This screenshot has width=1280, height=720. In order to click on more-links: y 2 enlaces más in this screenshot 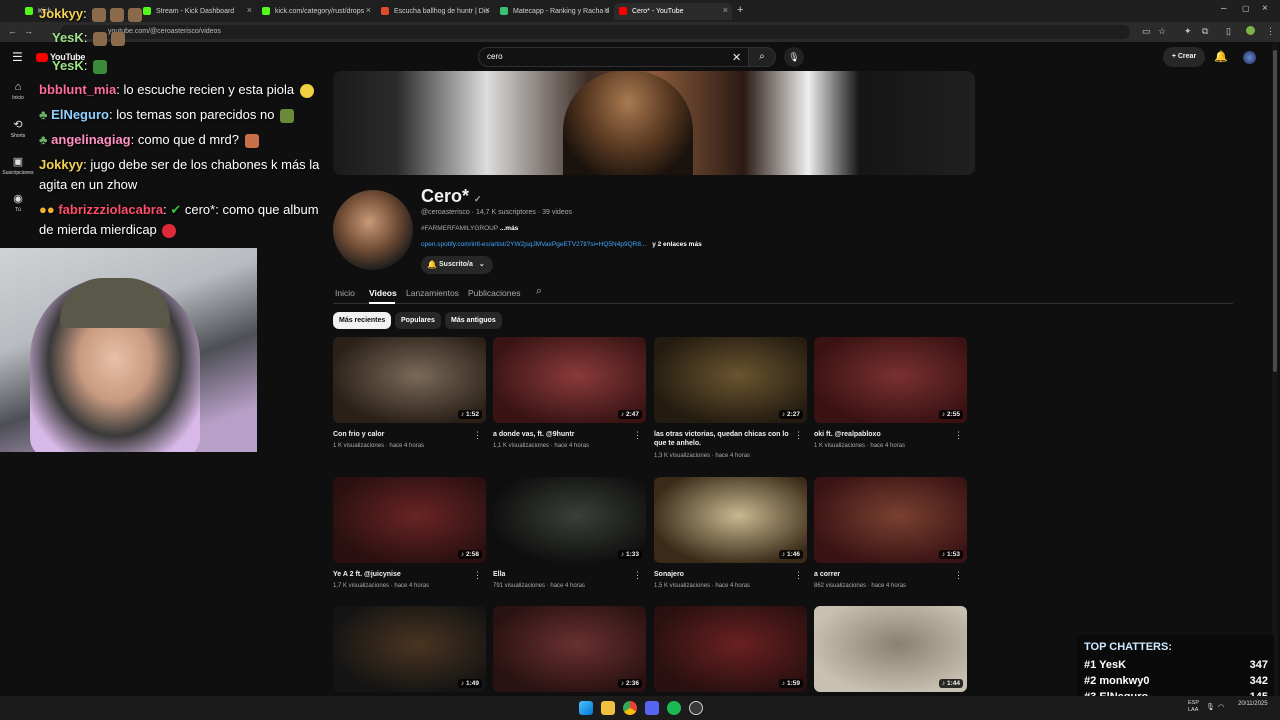, I will do `click(677, 244)`.